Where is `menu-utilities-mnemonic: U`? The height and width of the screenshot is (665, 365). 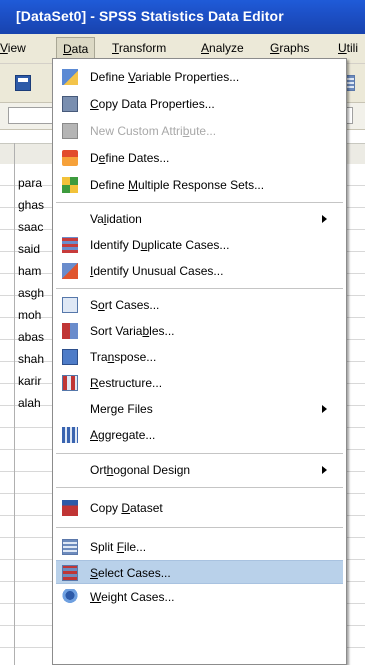
menu-utilities-mnemonic: U is located at coordinates (342, 48).